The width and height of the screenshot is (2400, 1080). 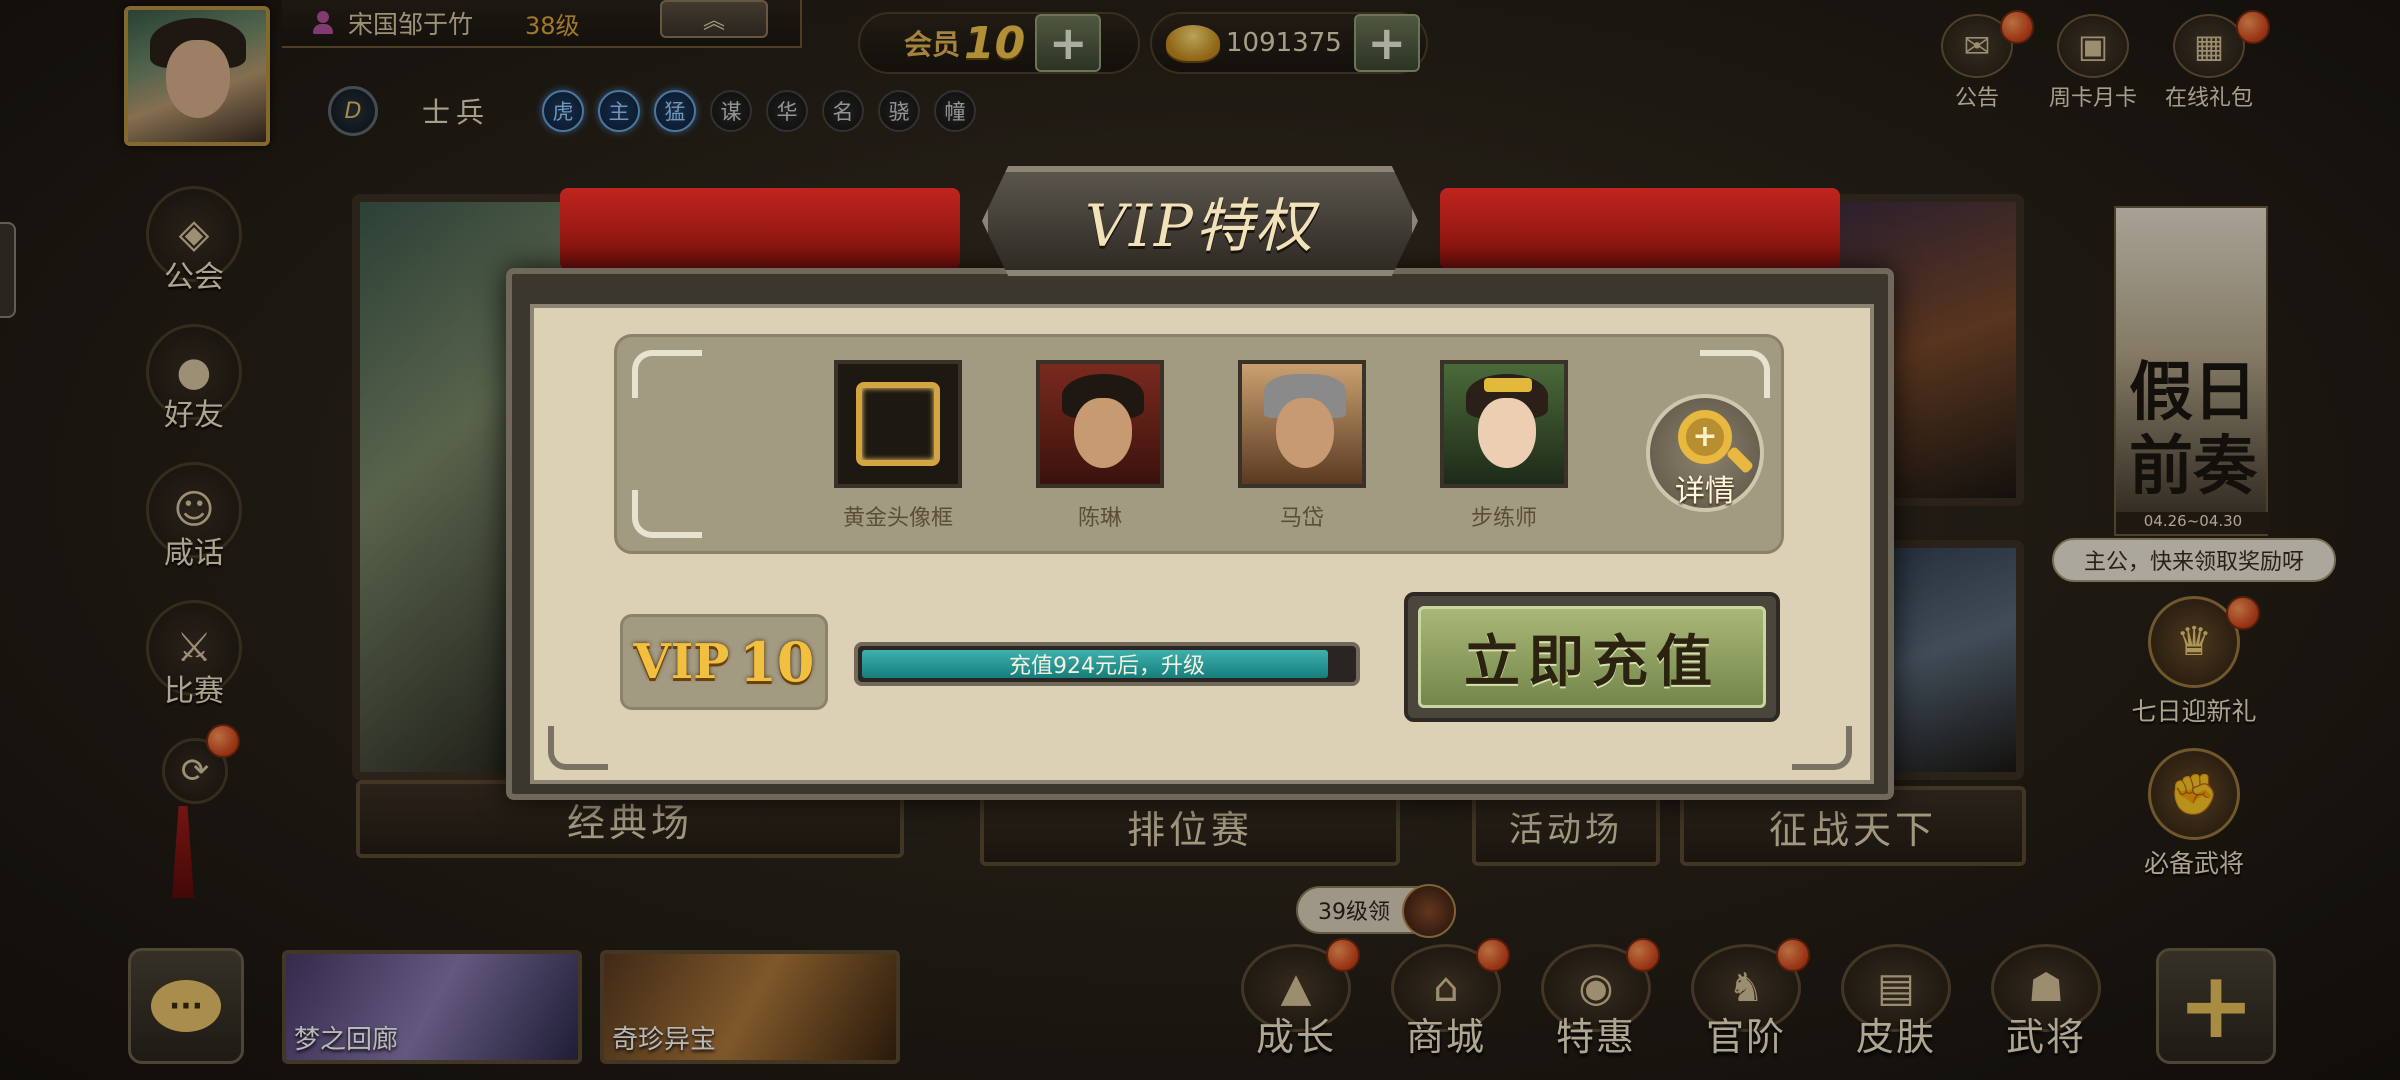 I want to click on member-pill: 会员 10 +, so click(x=999, y=43).